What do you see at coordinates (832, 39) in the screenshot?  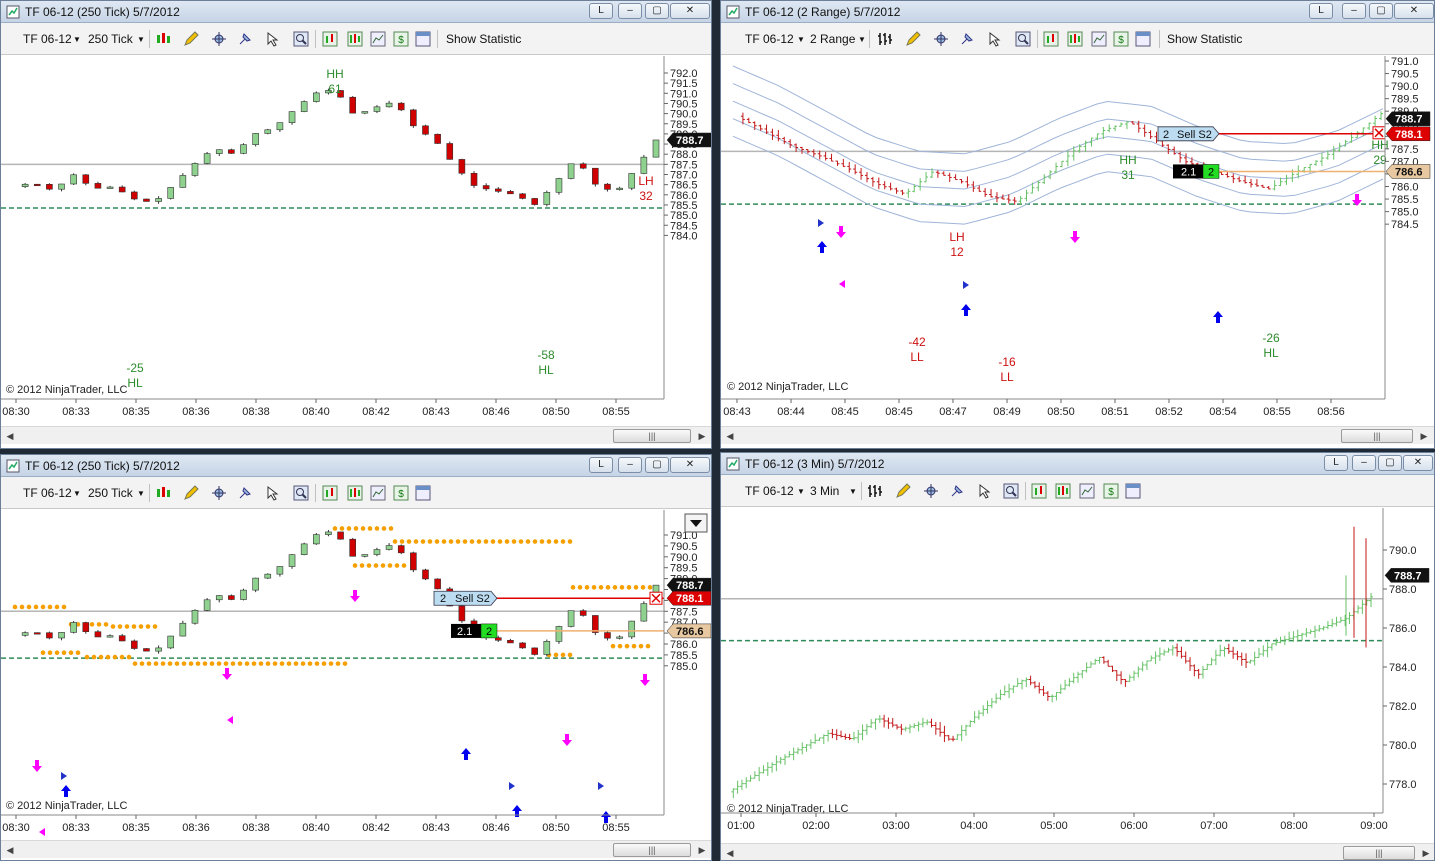 I see `interval-selector: 2 Range` at bounding box center [832, 39].